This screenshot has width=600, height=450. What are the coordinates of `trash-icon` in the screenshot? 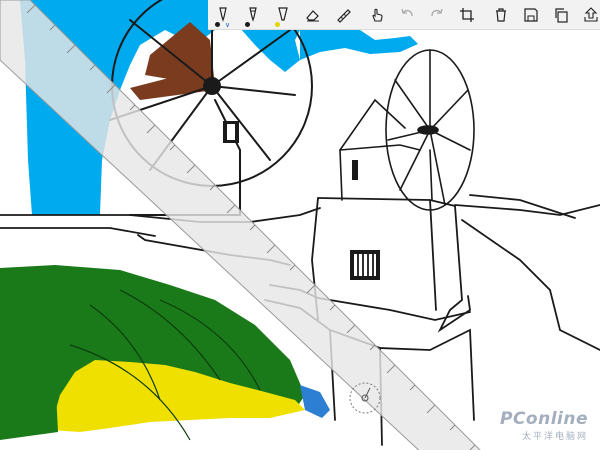 It's located at (501, 14).